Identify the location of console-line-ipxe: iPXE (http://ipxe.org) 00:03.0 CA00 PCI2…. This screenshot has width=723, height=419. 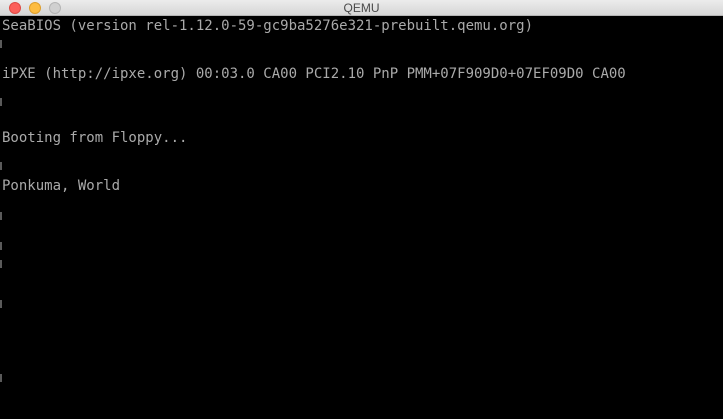
(314, 74).